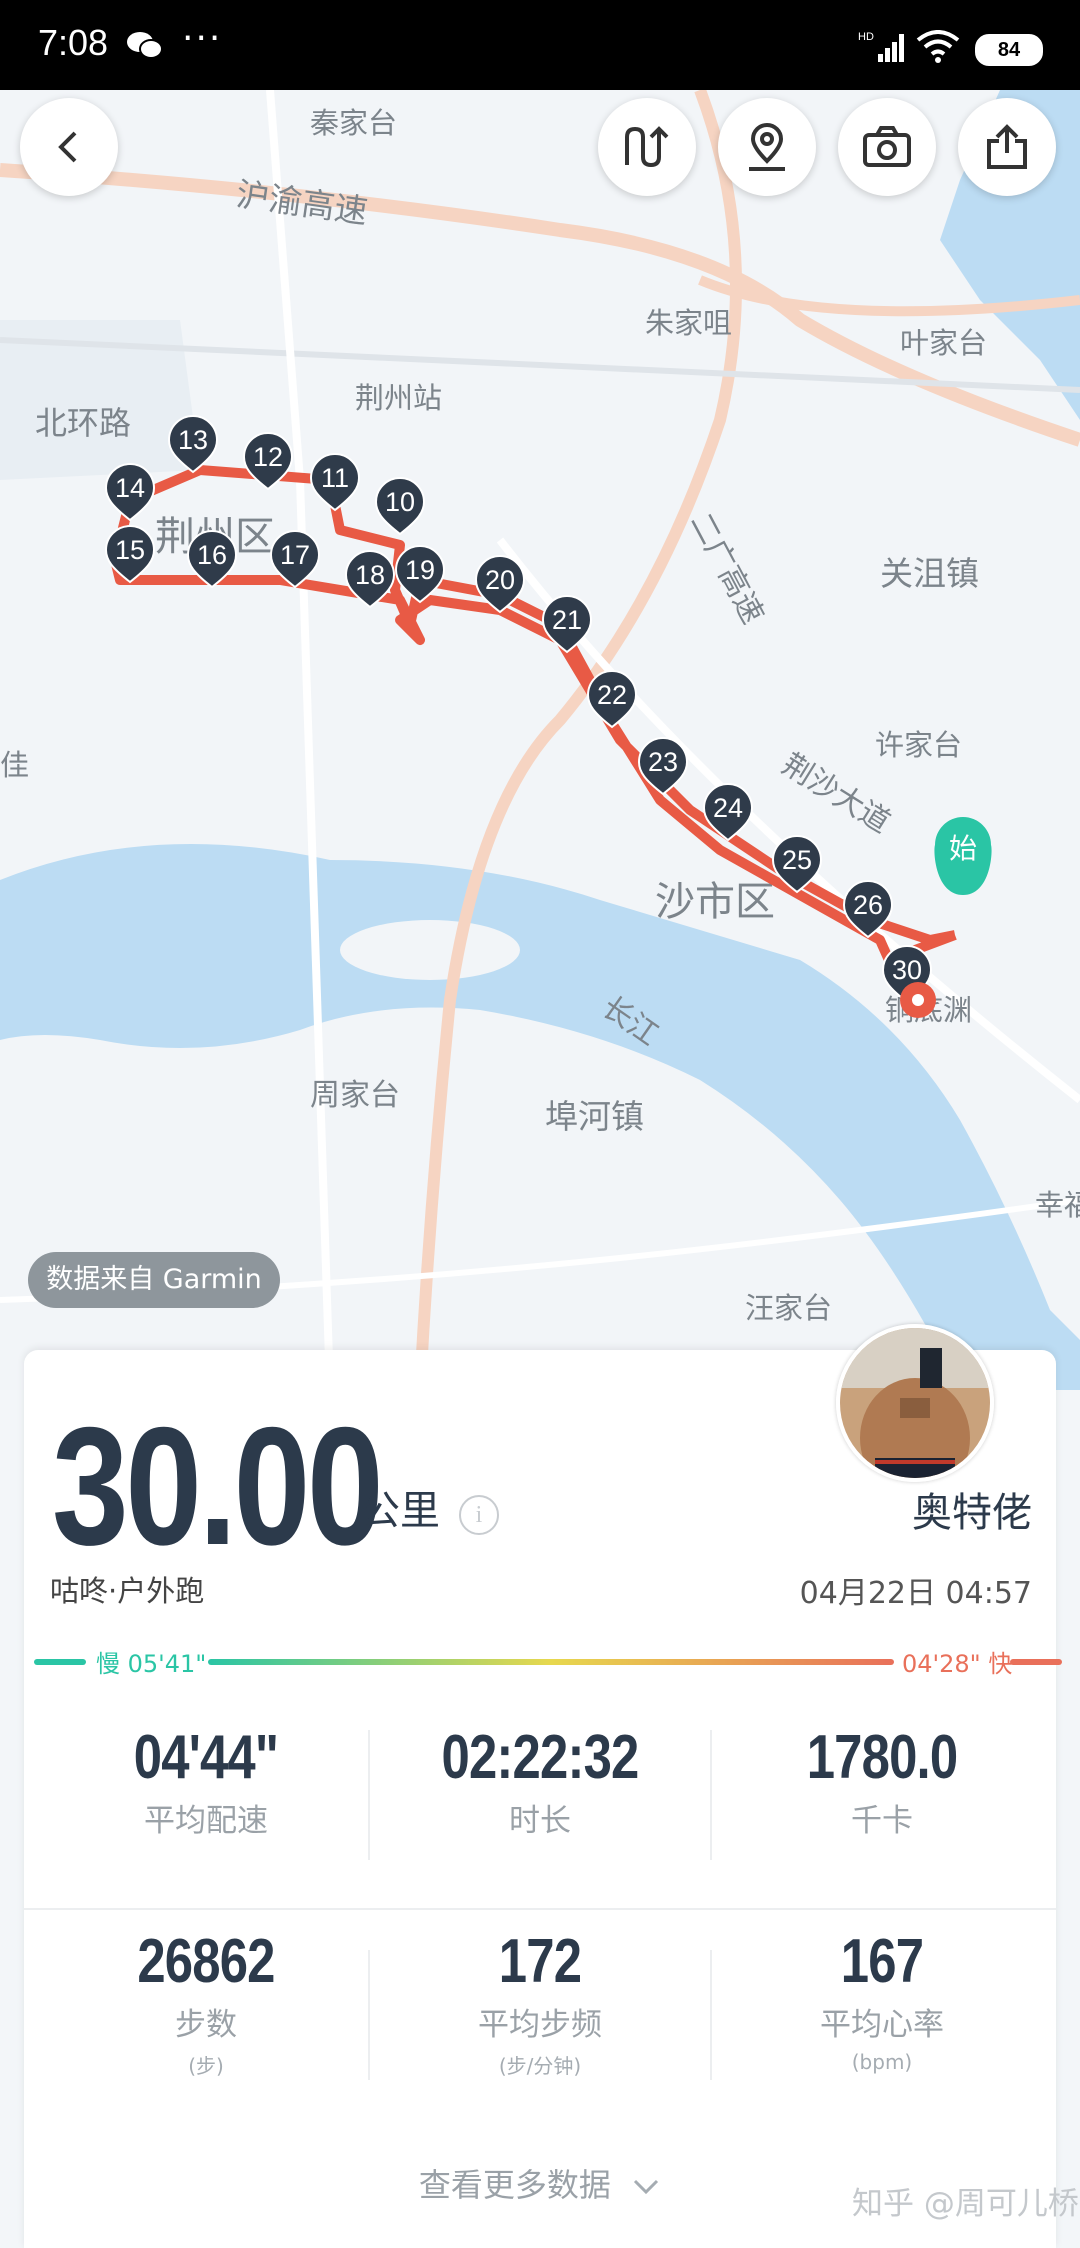 The width and height of the screenshot is (1080, 2248). What do you see at coordinates (540, 45) in the screenshot?
I see `status-bar: 7:08 ··· HD 84` at bounding box center [540, 45].